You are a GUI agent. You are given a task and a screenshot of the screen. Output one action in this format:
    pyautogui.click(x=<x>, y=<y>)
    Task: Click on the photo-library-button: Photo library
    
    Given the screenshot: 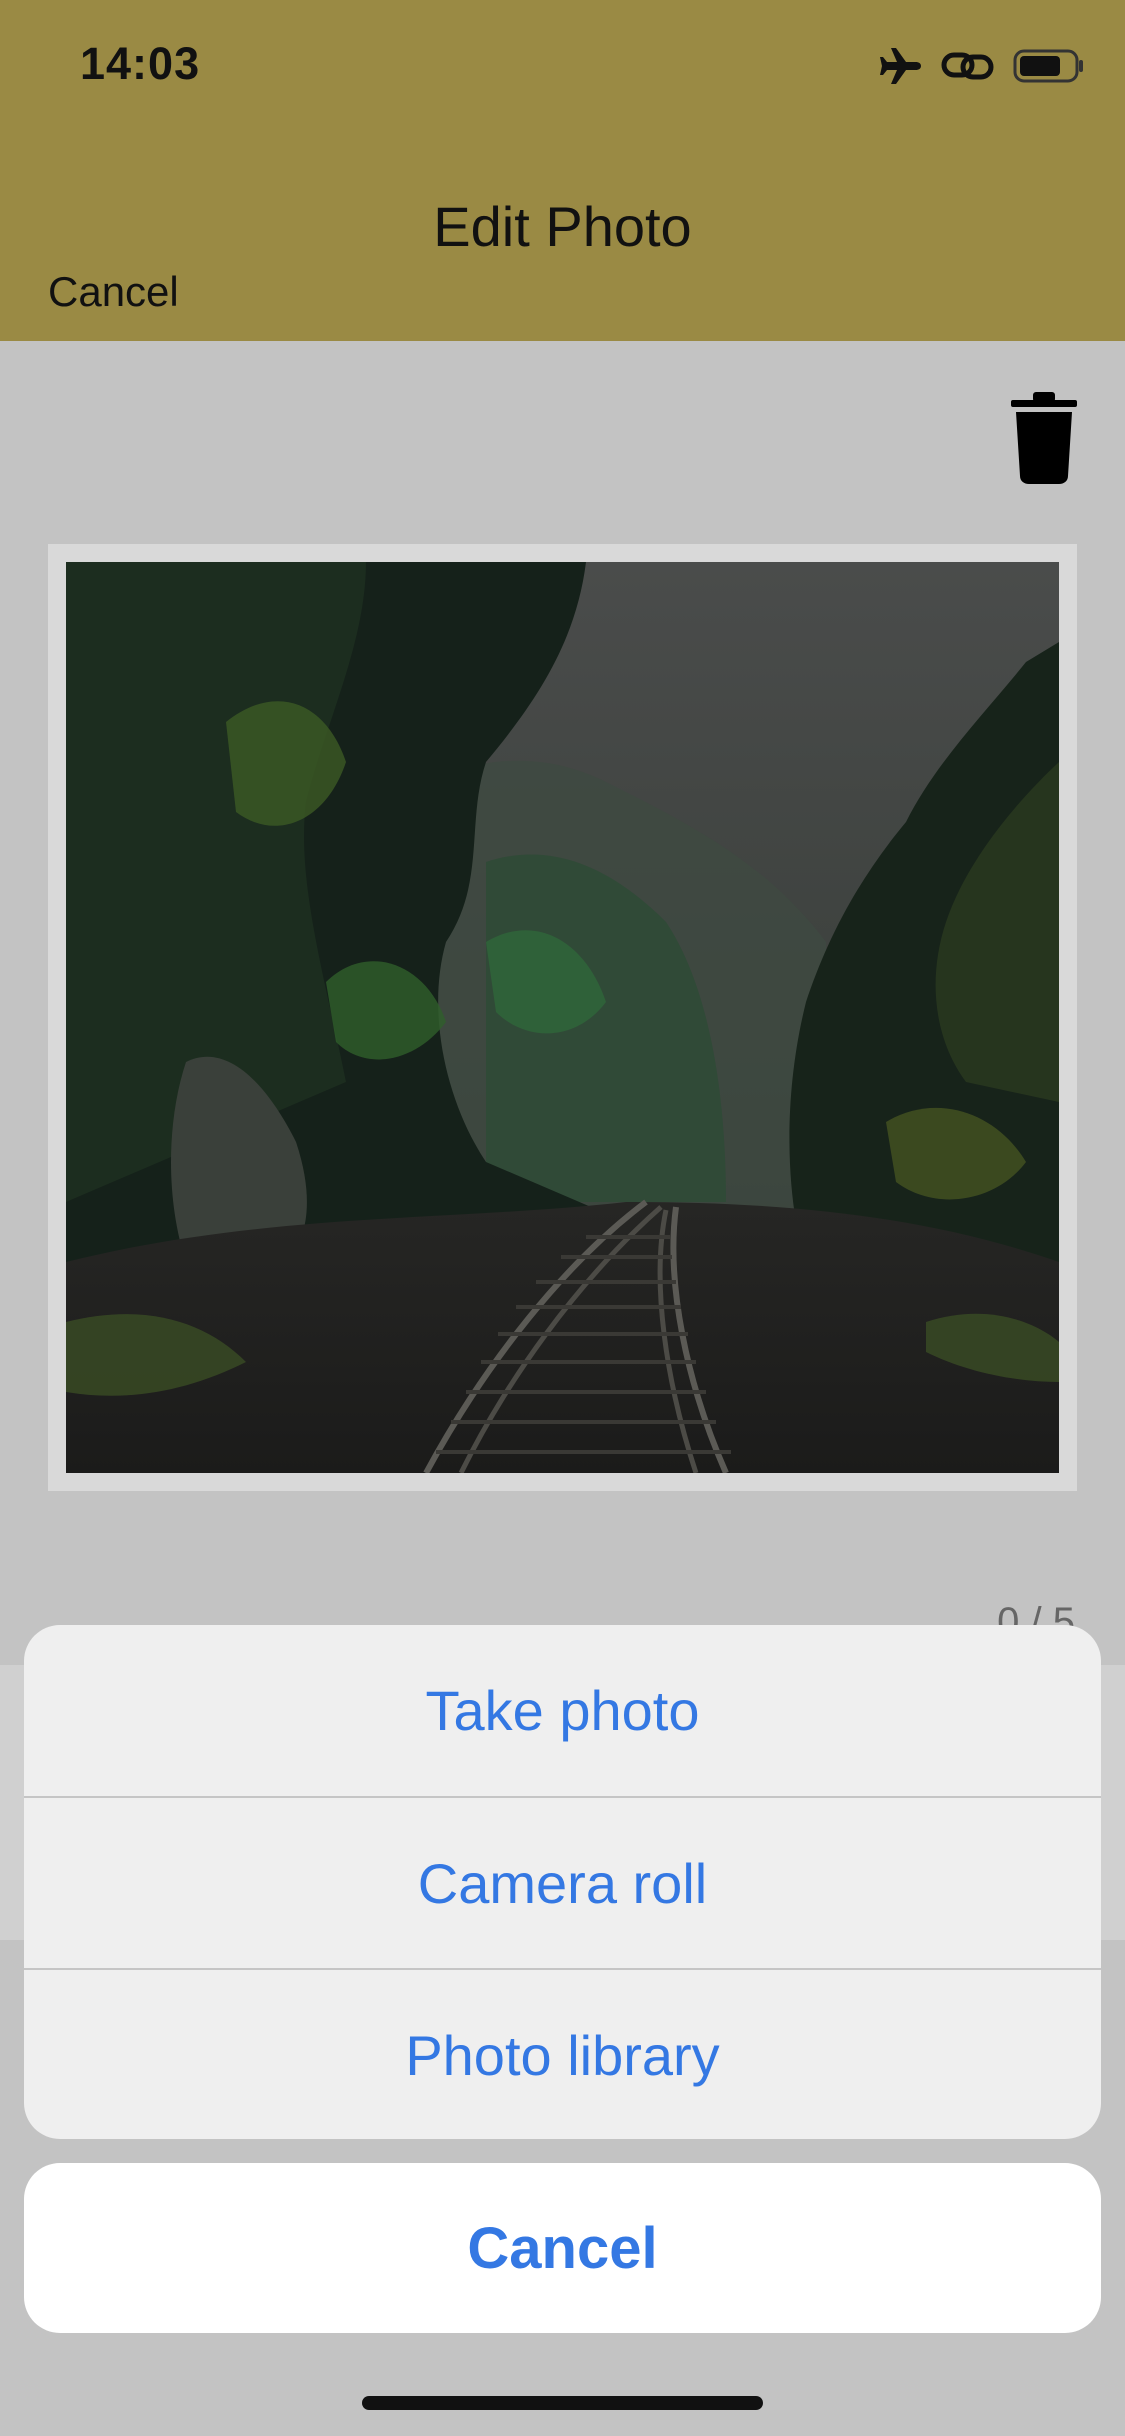 What is the action you would take?
    pyautogui.click(x=562, y=2054)
    